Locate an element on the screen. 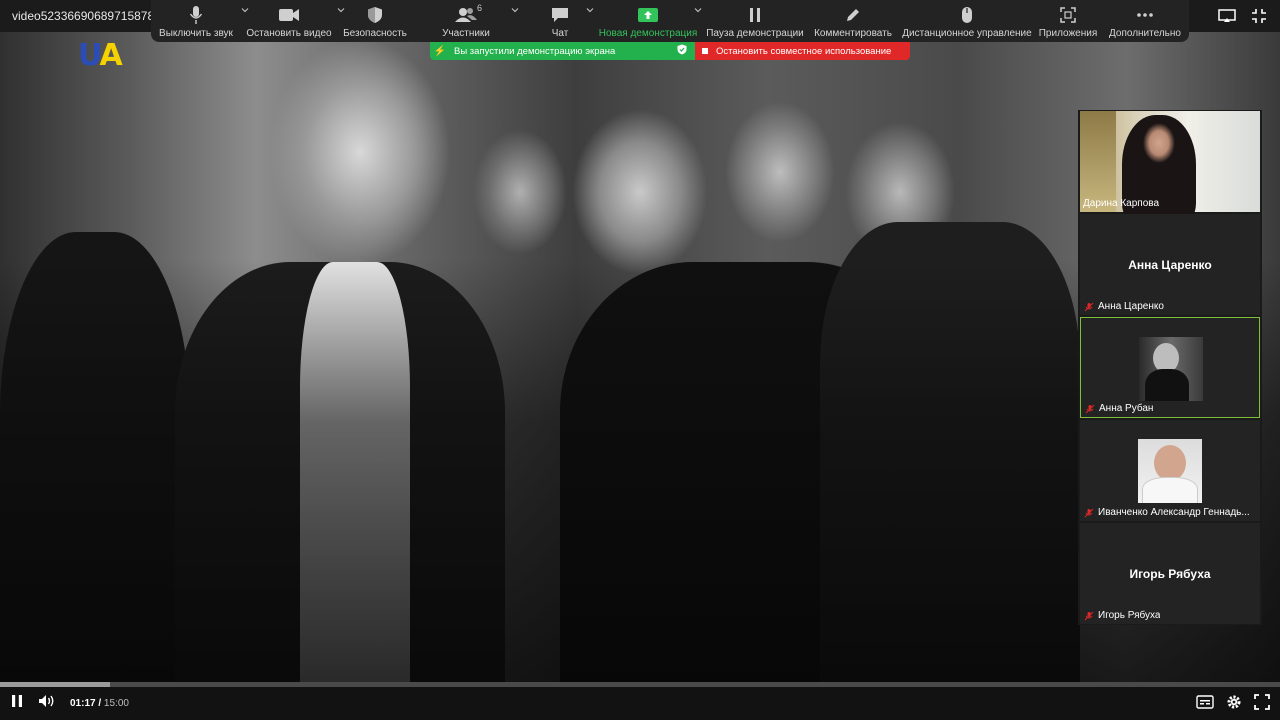 The height and width of the screenshot is (720, 1280). stop-video-label: Остановить видео is located at coordinates (289, 33).